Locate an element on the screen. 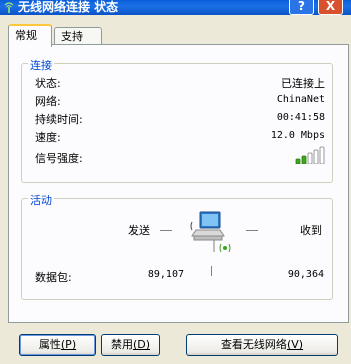  signal-strength-label: 信号强度: is located at coordinates (59, 158).